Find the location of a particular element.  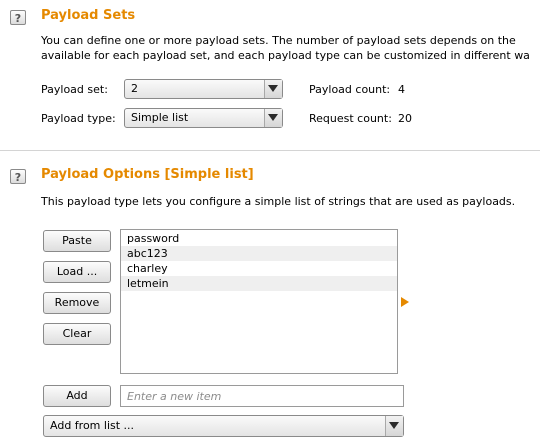

list-item: abc123 is located at coordinates (259, 253).